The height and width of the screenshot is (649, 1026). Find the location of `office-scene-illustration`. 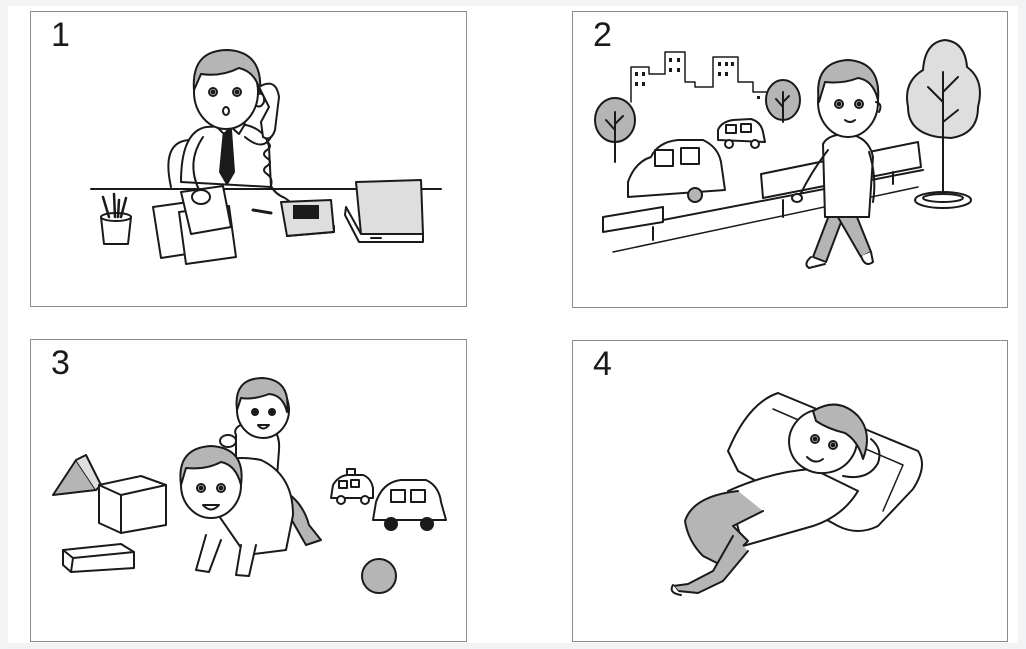

office-scene-illustration is located at coordinates (266, 157).